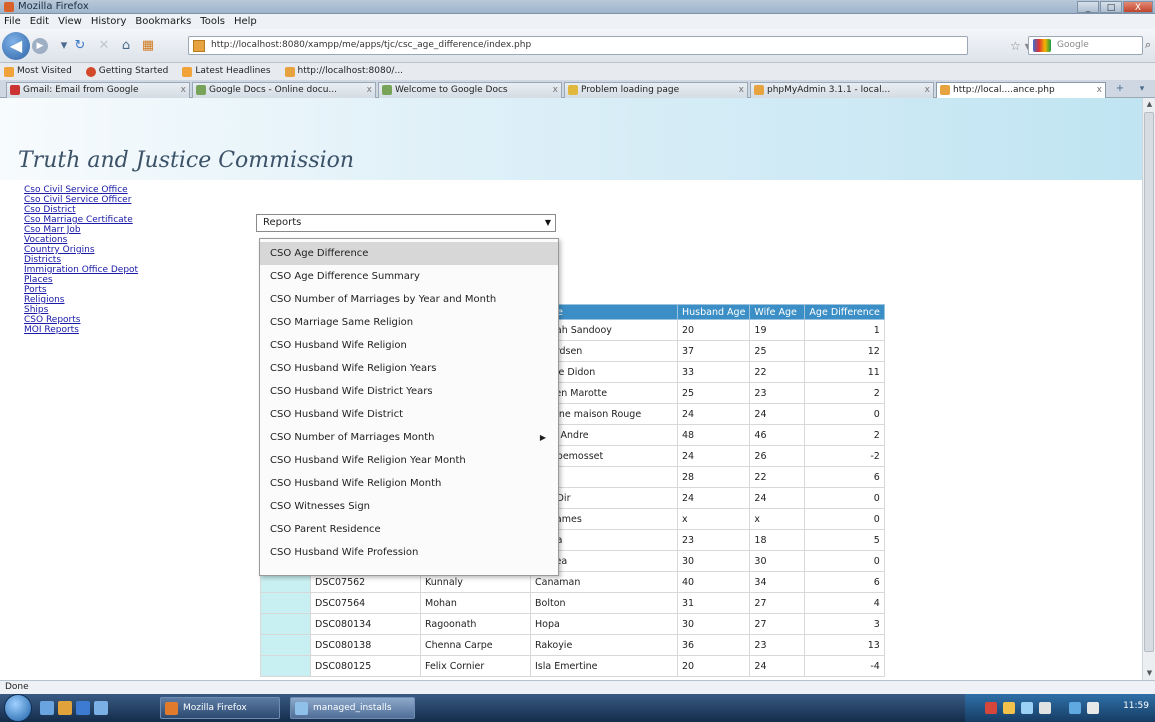 The image size is (1155, 722). What do you see at coordinates (409, 437) in the screenshot?
I see `report-menu-item: CSO Number of Marriages Month ▶` at bounding box center [409, 437].